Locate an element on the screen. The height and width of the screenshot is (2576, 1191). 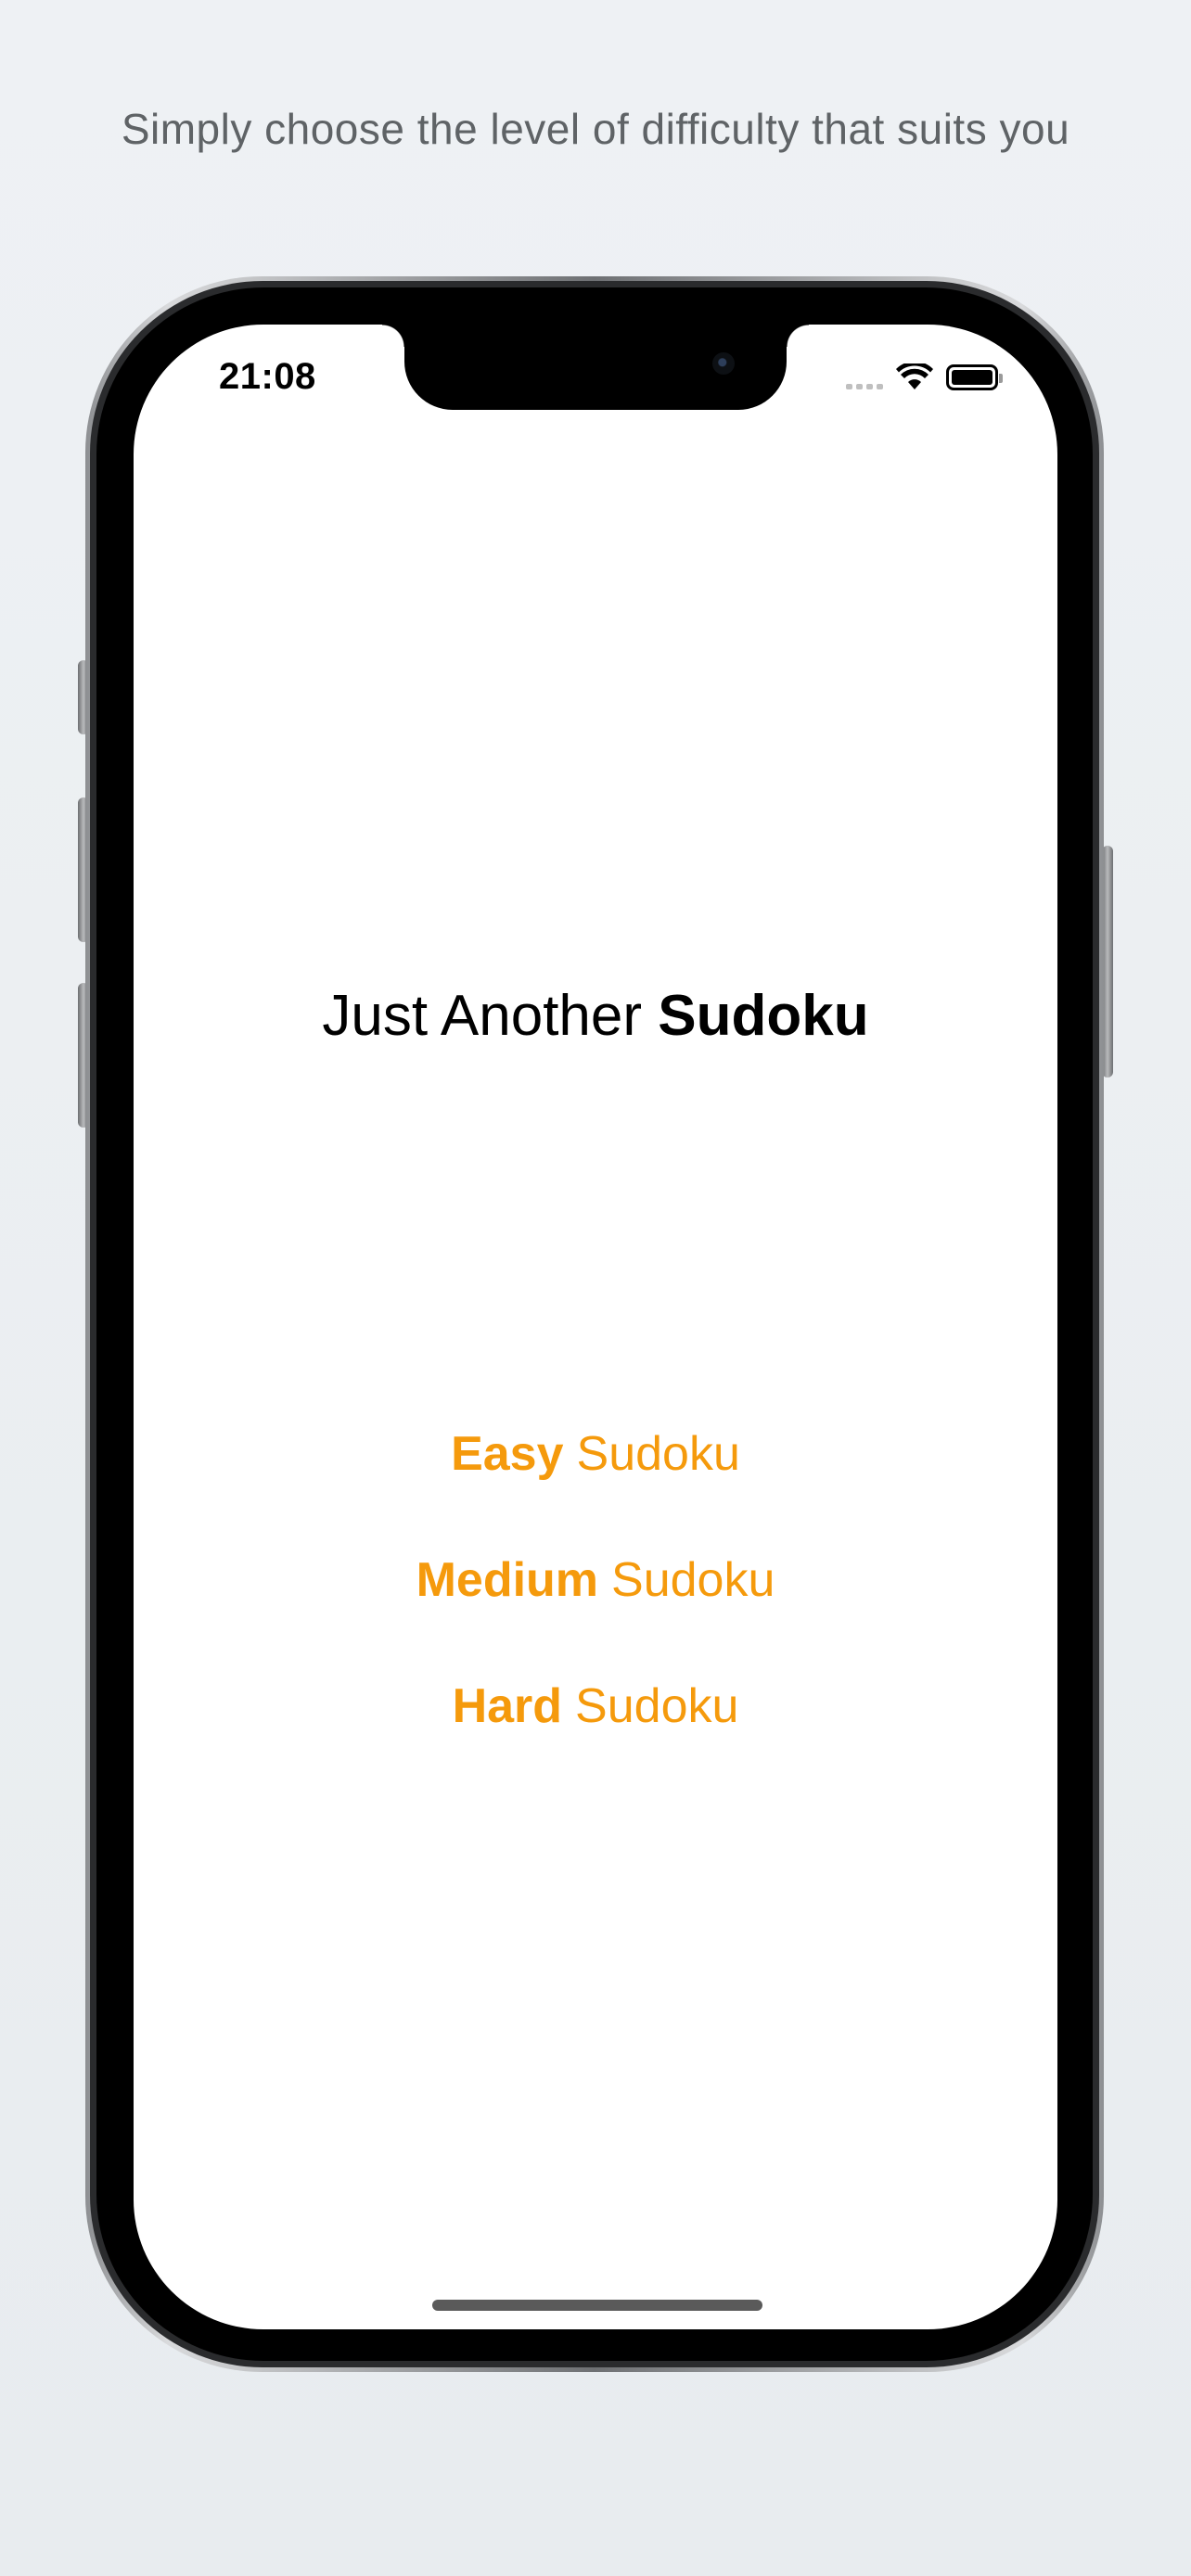
status-icons is located at coordinates (924, 377).